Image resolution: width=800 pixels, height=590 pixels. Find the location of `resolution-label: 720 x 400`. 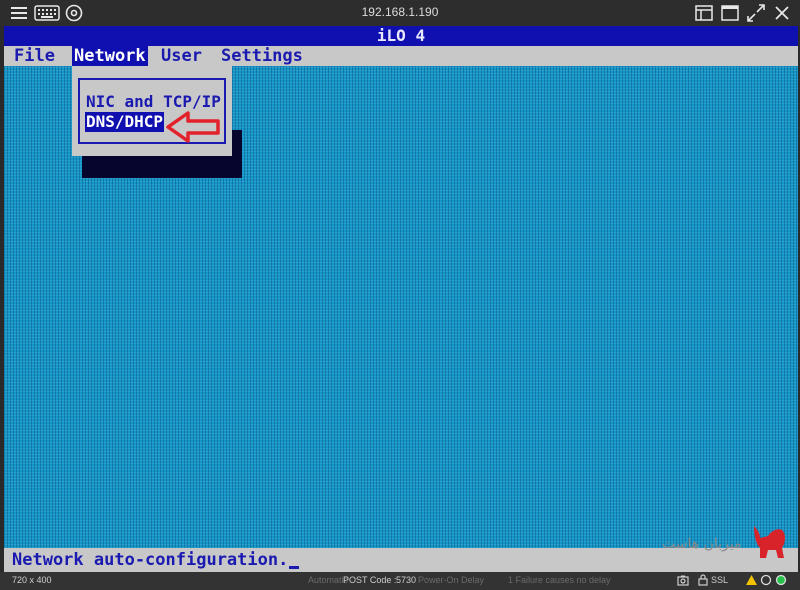

resolution-label: 720 x 400 is located at coordinates (32, 580).